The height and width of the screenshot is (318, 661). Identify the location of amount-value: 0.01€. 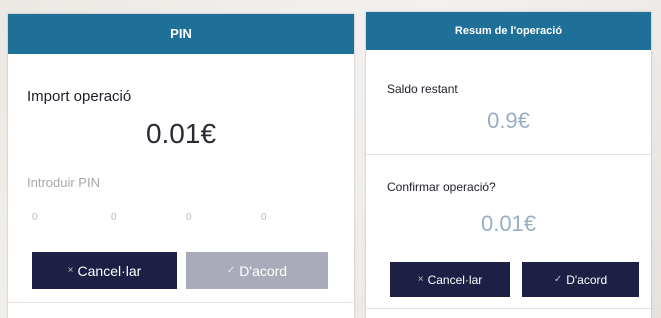
(181, 133).